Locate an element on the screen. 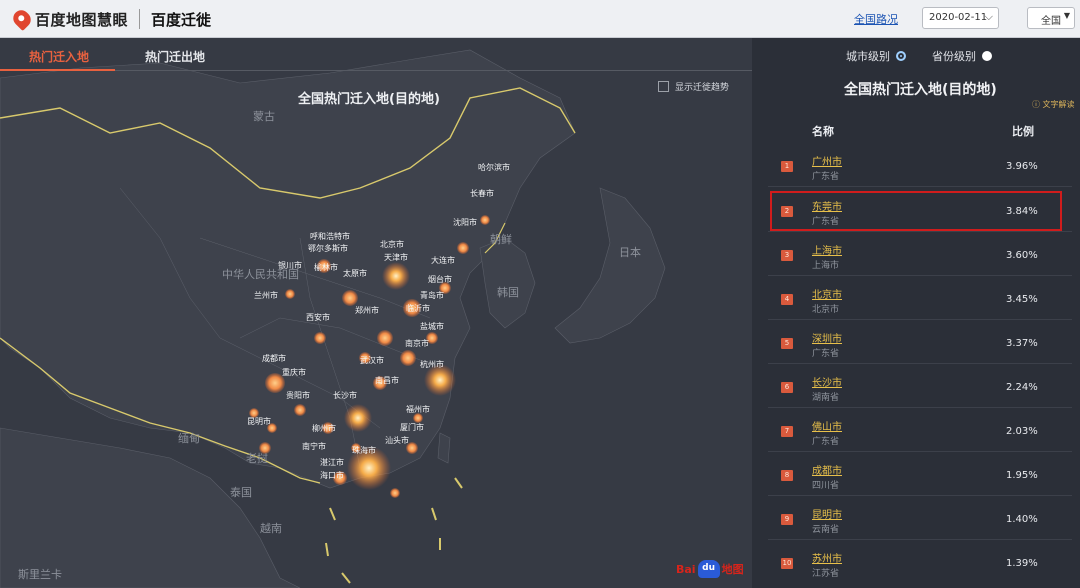  city-label: 南昌市 is located at coordinates (387, 380).